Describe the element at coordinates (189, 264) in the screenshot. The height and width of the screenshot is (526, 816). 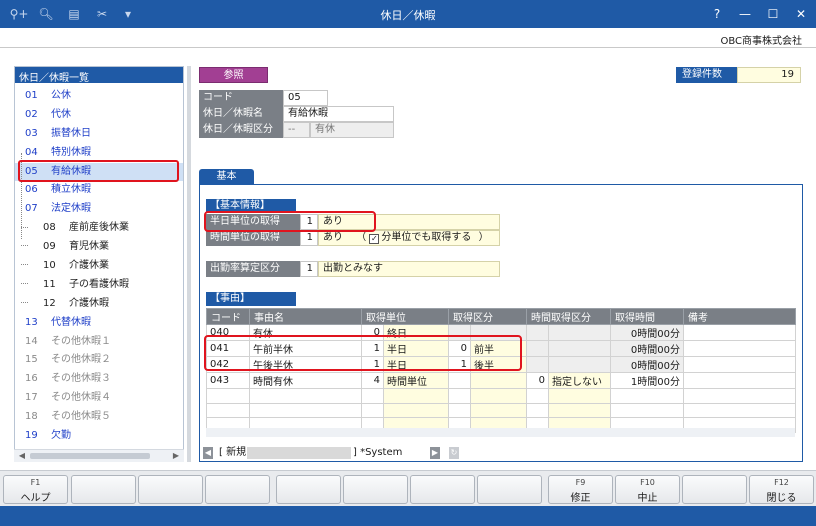
I see `panel-splitter` at that location.